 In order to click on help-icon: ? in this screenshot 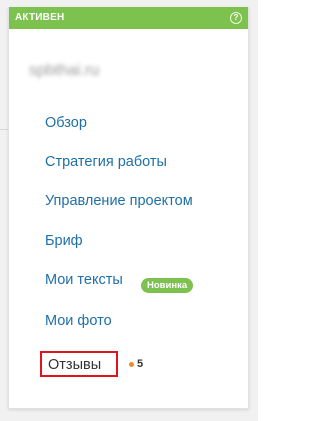, I will do `click(236, 18)`.